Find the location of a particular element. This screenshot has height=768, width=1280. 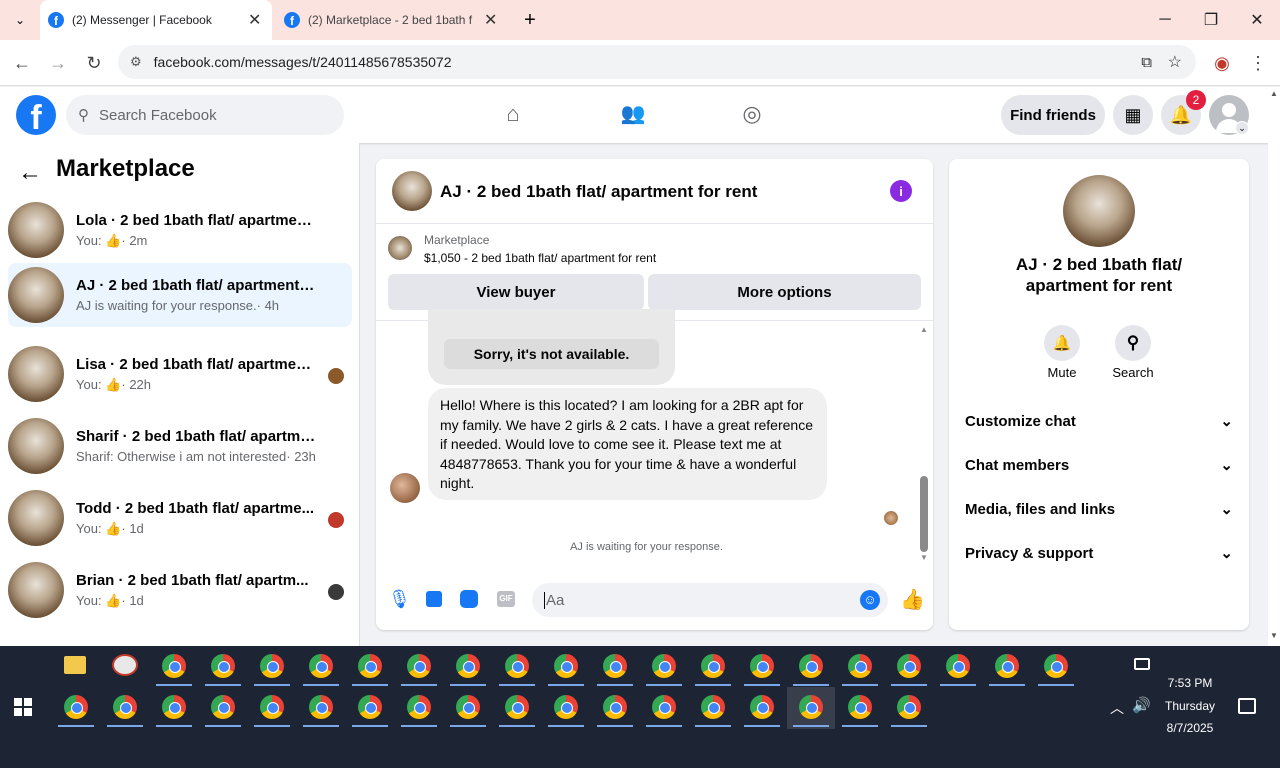

more-options-button: More options is located at coordinates (784, 292).